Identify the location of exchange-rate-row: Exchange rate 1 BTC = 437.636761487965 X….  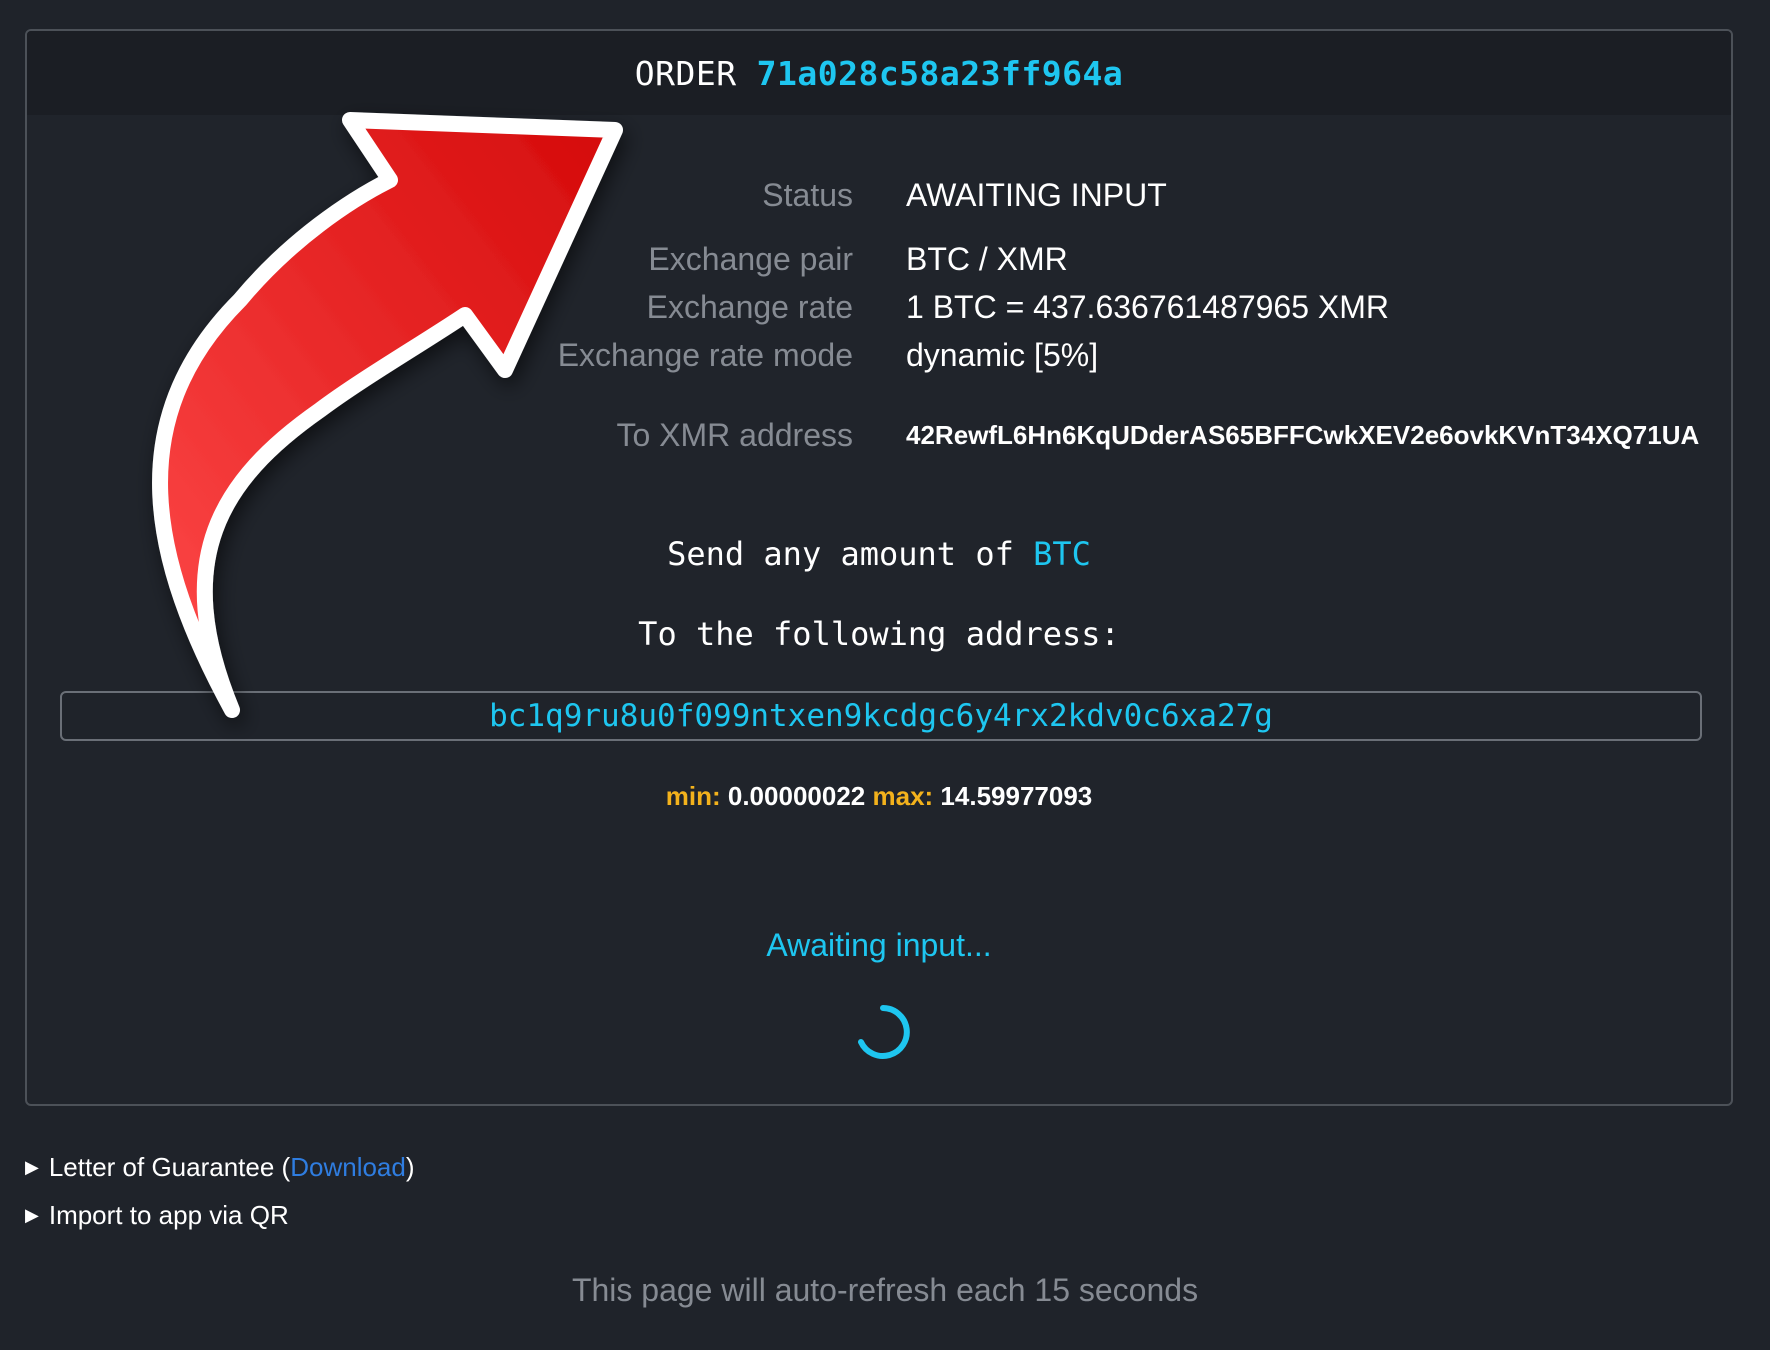
(879, 307).